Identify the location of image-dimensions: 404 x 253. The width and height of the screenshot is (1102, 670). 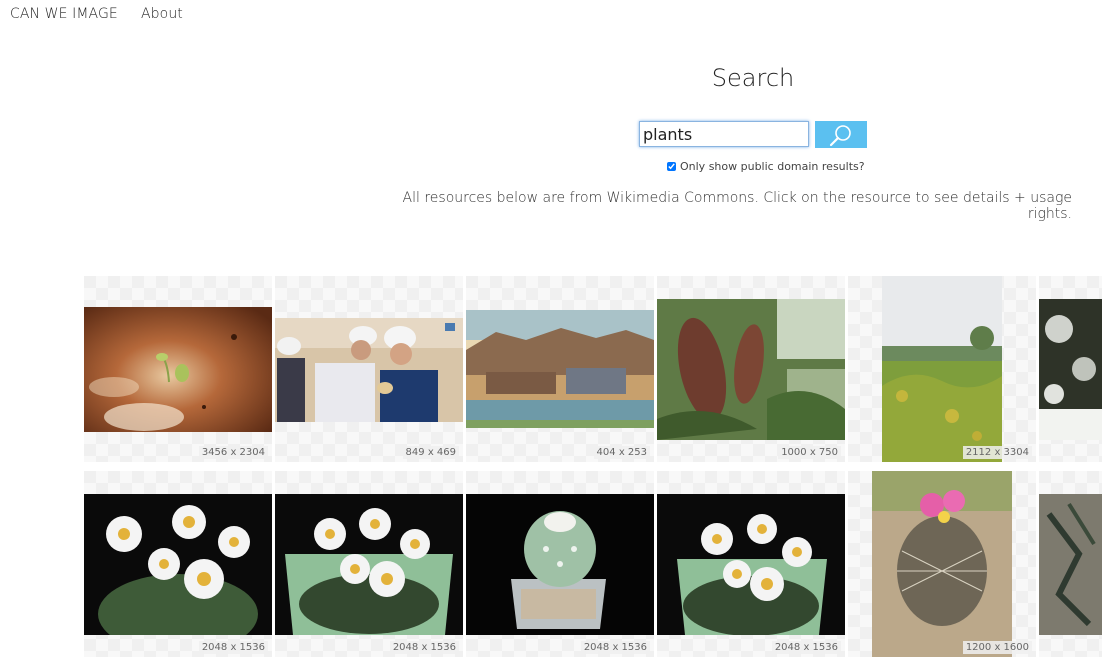
(621, 452).